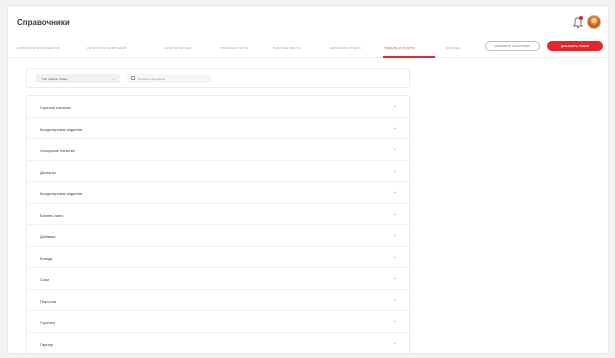 Image resolution: width=615 pixels, height=358 pixels. What do you see at coordinates (308, 23) in the screenshot?
I see `top-bar: Справочники` at bounding box center [308, 23].